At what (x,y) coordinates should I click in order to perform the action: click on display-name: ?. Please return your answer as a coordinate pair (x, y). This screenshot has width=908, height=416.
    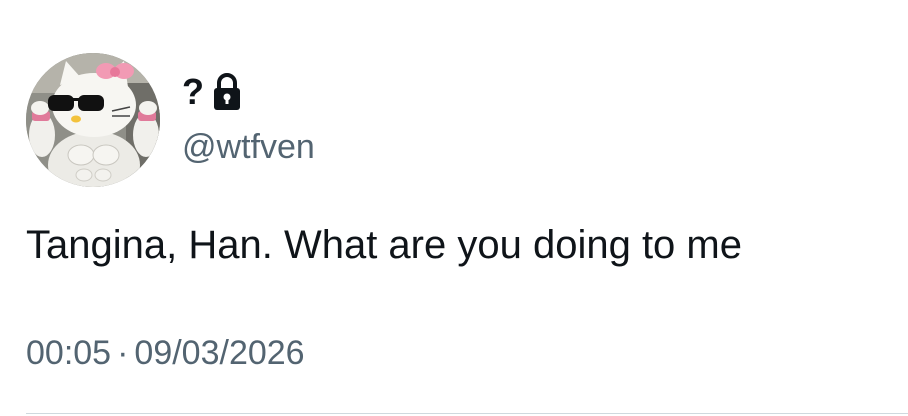
    Looking at the image, I should click on (193, 92).